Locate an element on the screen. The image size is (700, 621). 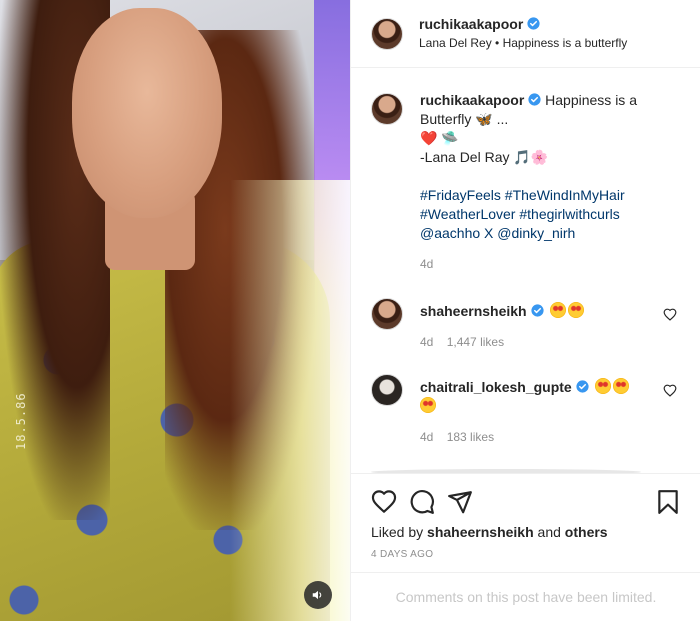
commenter-username: shaheernsheikh is located at coordinates (473, 311).